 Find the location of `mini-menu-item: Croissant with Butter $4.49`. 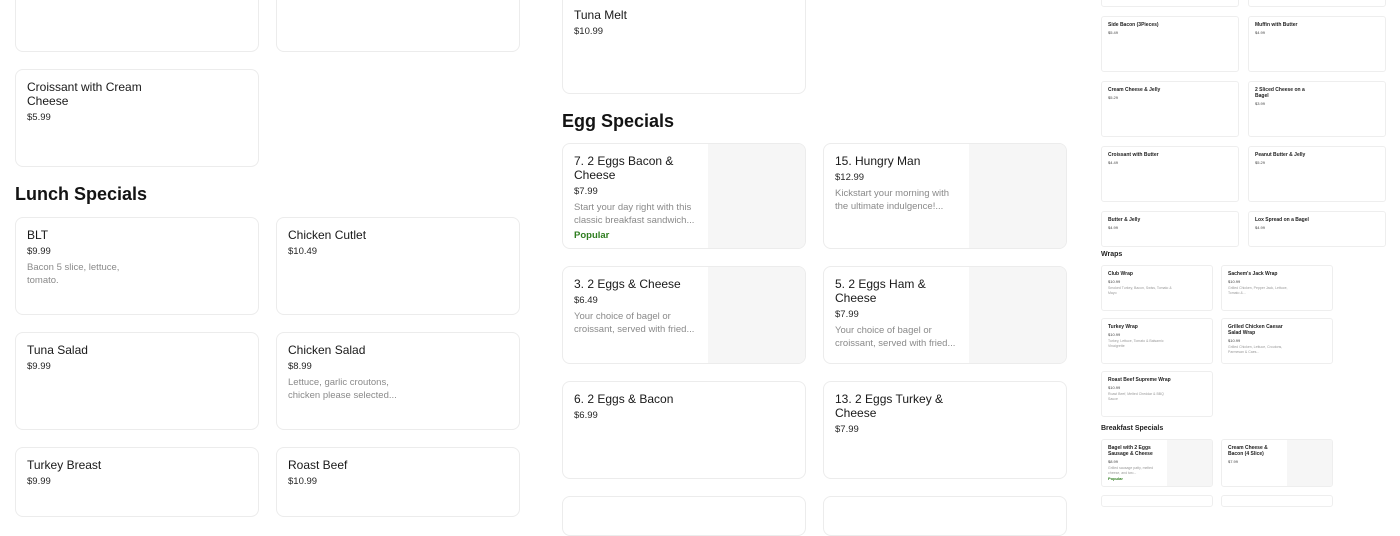

mini-menu-item: Croissant with Butter $4.49 is located at coordinates (1170, 174).